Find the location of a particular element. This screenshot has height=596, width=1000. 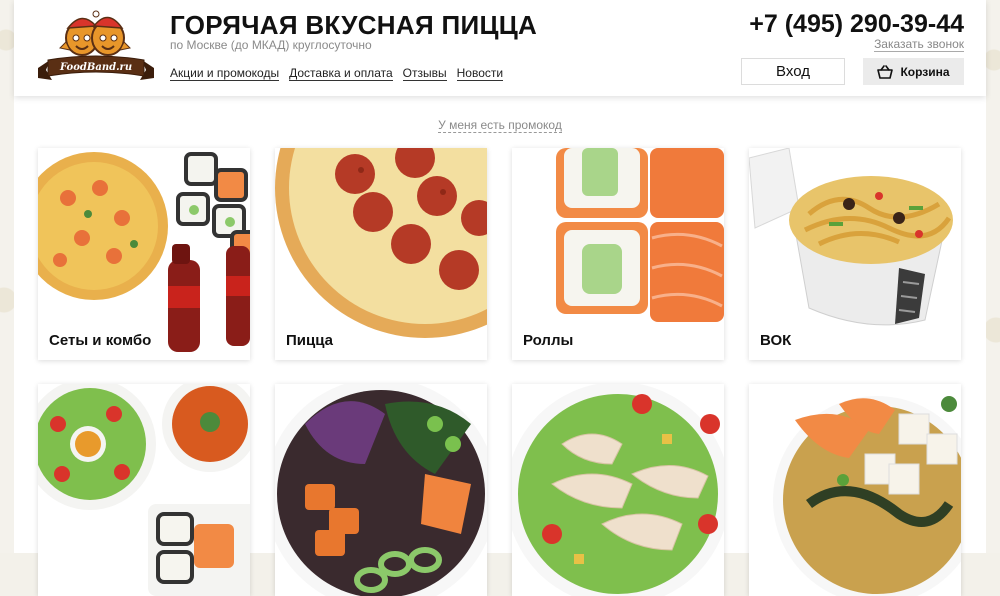

sets-combo-image is located at coordinates (144, 252).